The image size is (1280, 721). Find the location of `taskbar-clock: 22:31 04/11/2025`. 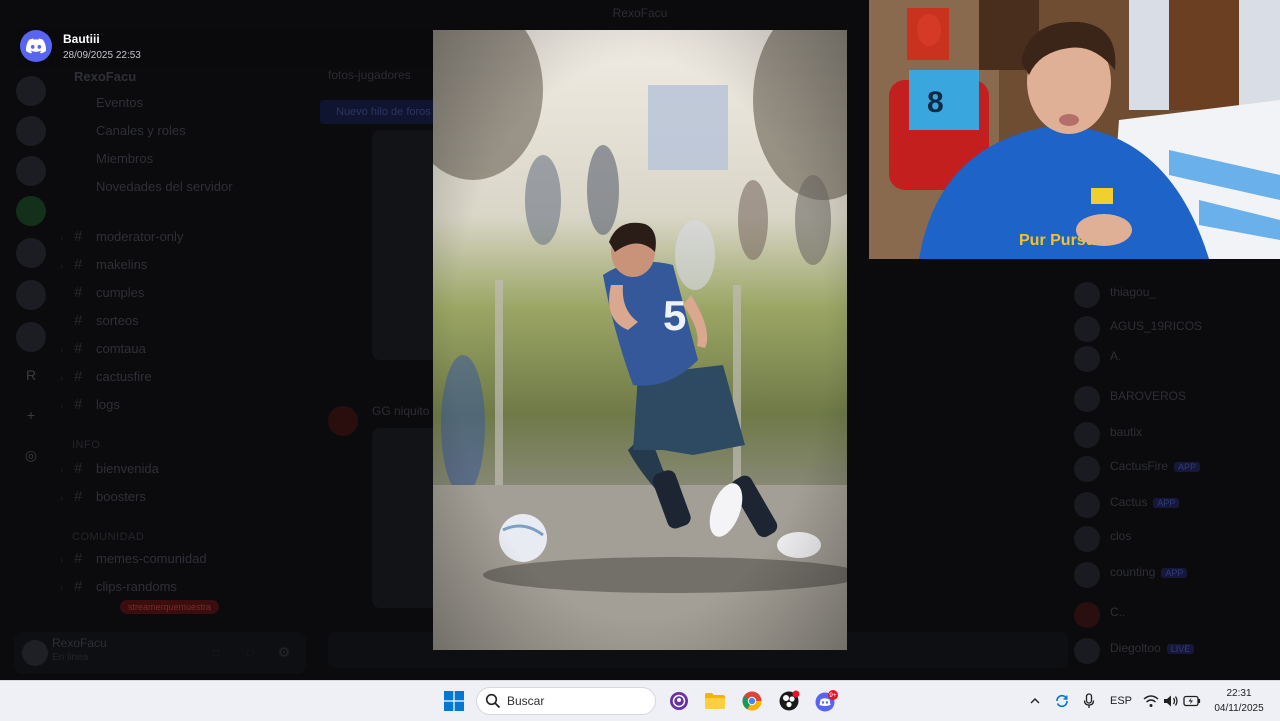

taskbar-clock: 22:31 04/11/2025 is located at coordinates (1239, 701).